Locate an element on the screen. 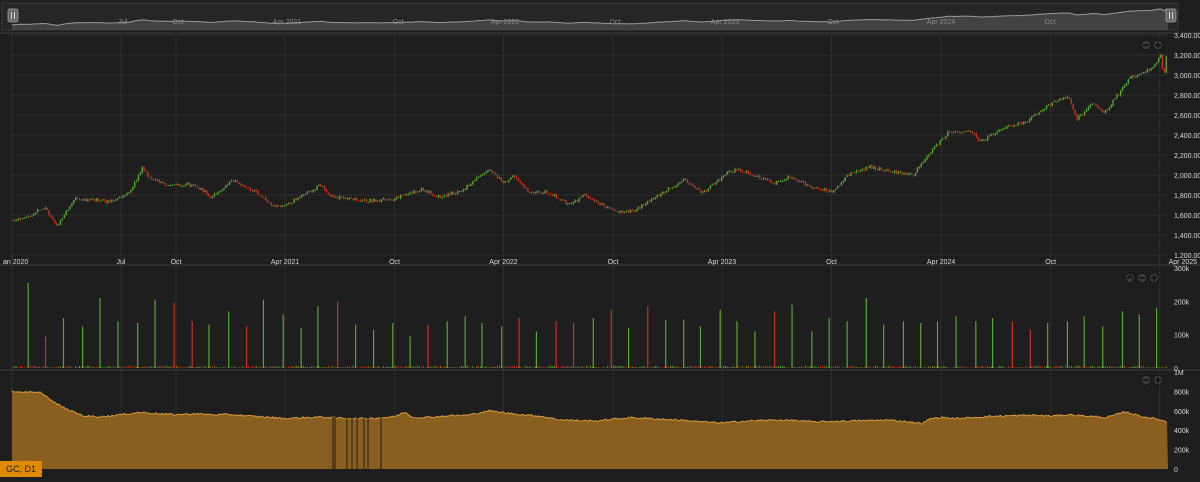 The width and height of the screenshot is (1200, 482). navigator-right-handle is located at coordinates (1171, 15).